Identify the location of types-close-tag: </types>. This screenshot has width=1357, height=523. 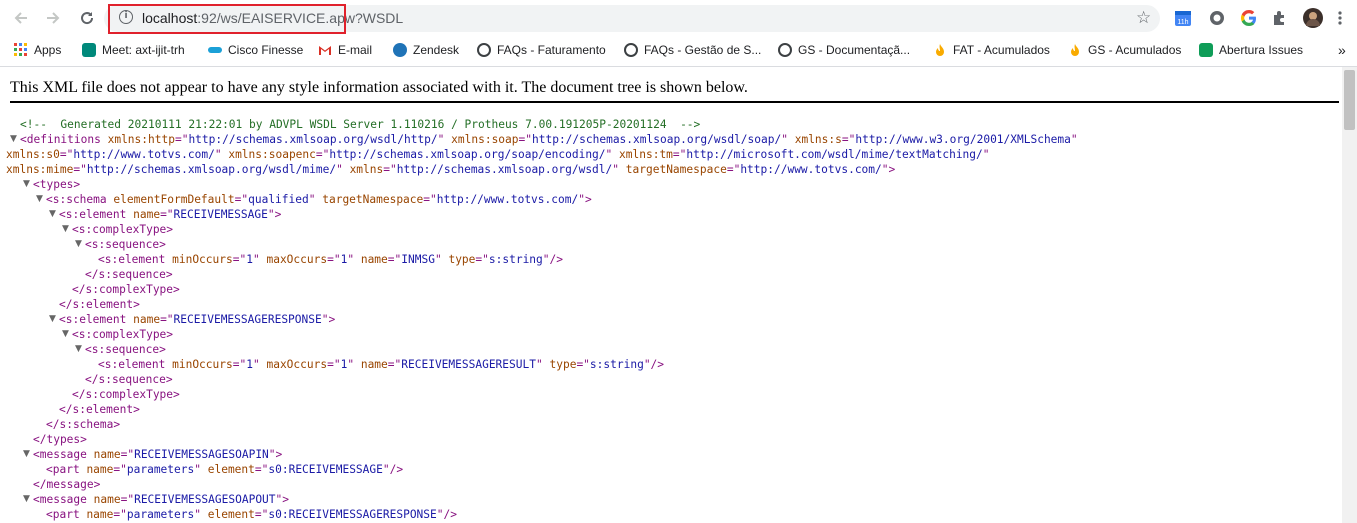
(60, 439).